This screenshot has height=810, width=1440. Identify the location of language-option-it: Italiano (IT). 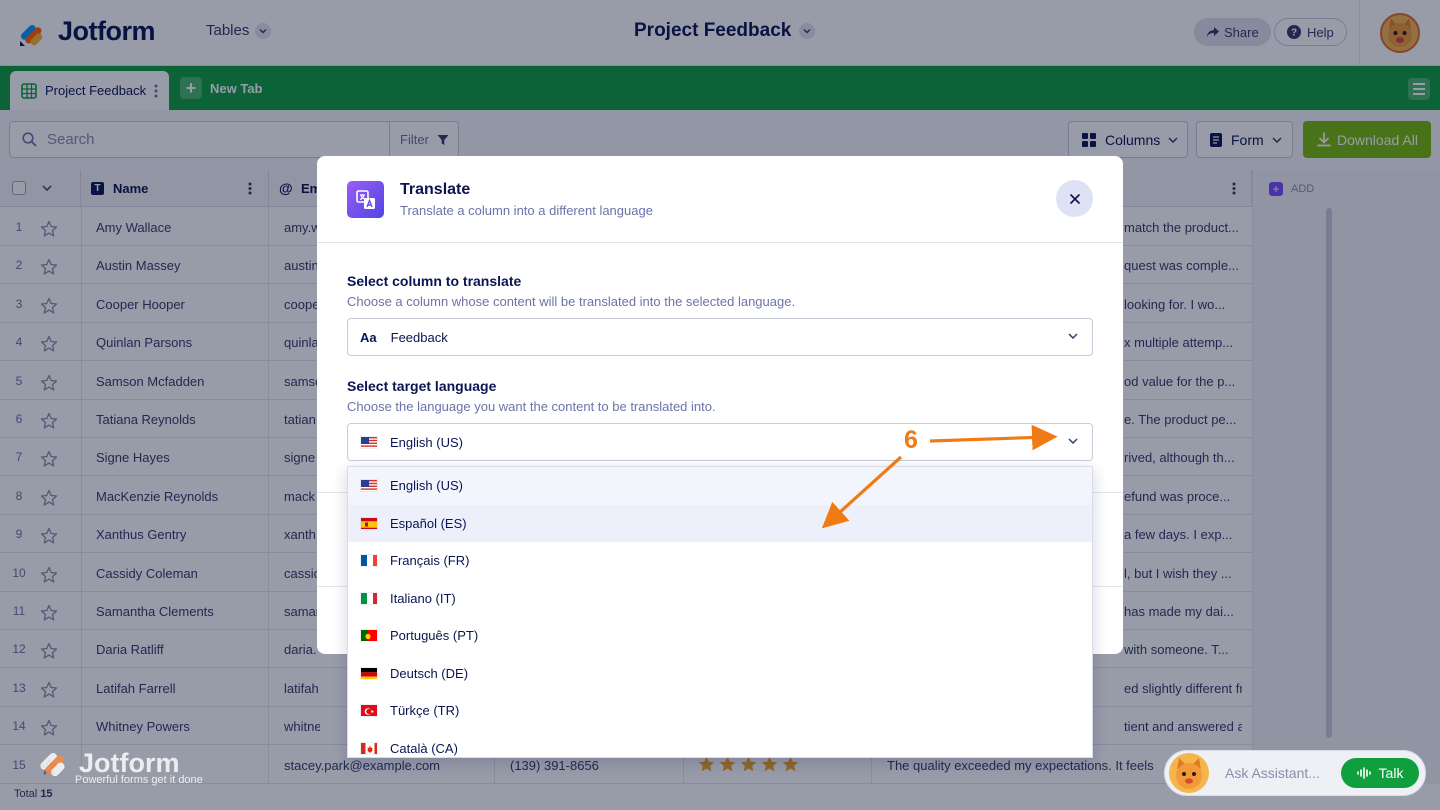
(720, 599).